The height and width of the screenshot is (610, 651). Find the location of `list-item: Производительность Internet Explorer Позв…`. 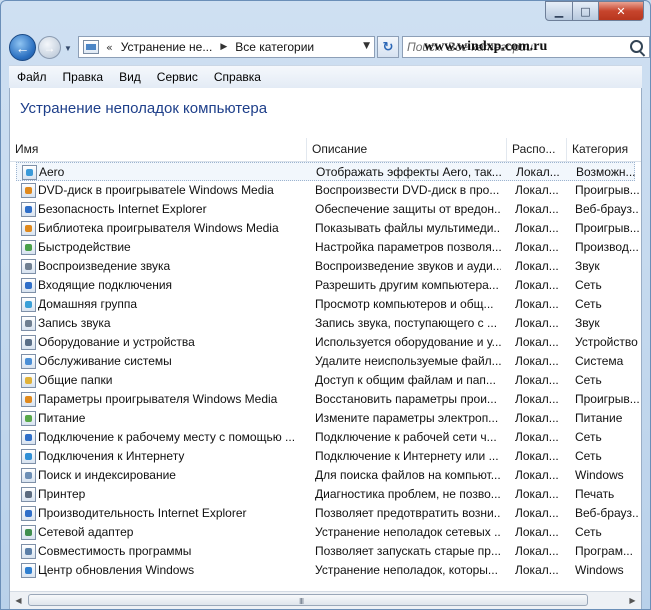

list-item: Производительность Internet Explorer Позв… is located at coordinates (325, 513).